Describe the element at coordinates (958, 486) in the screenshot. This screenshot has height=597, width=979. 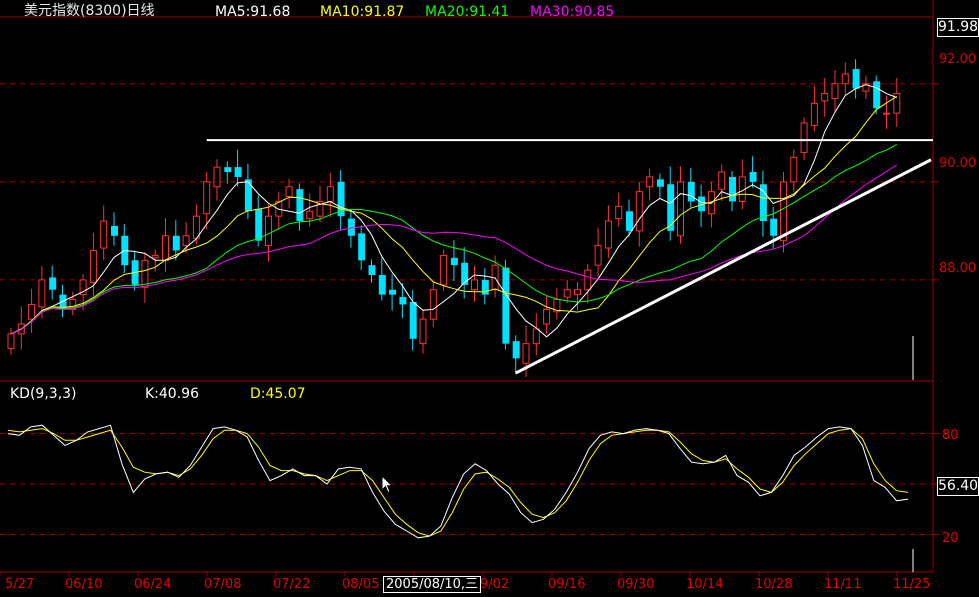
I see `current-kd-box: 56.40` at that location.